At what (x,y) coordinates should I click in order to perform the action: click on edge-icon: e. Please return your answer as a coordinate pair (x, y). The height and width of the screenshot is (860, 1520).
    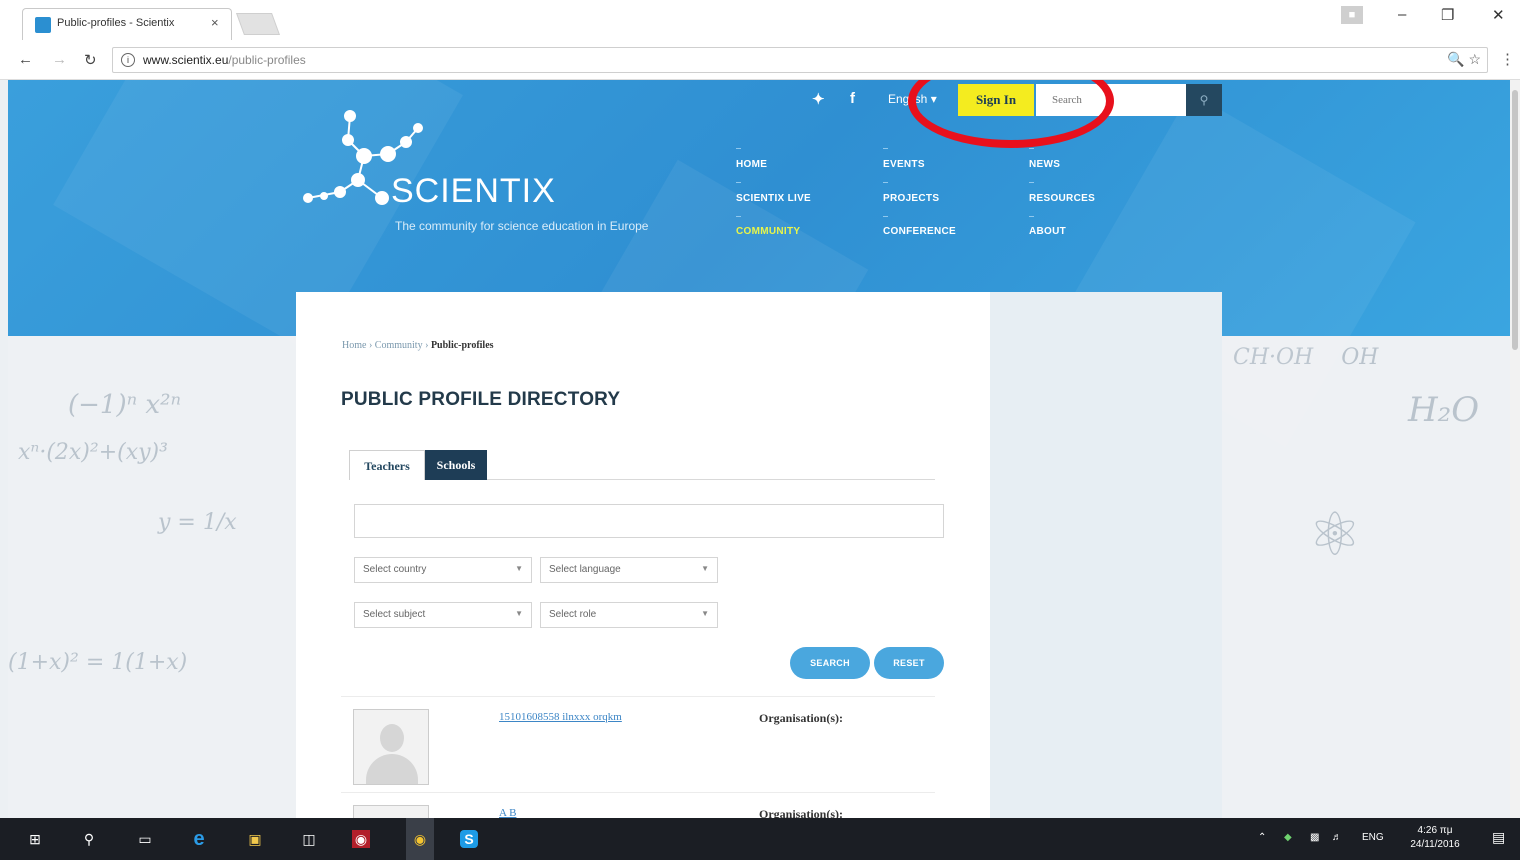
    Looking at the image, I should click on (199, 839).